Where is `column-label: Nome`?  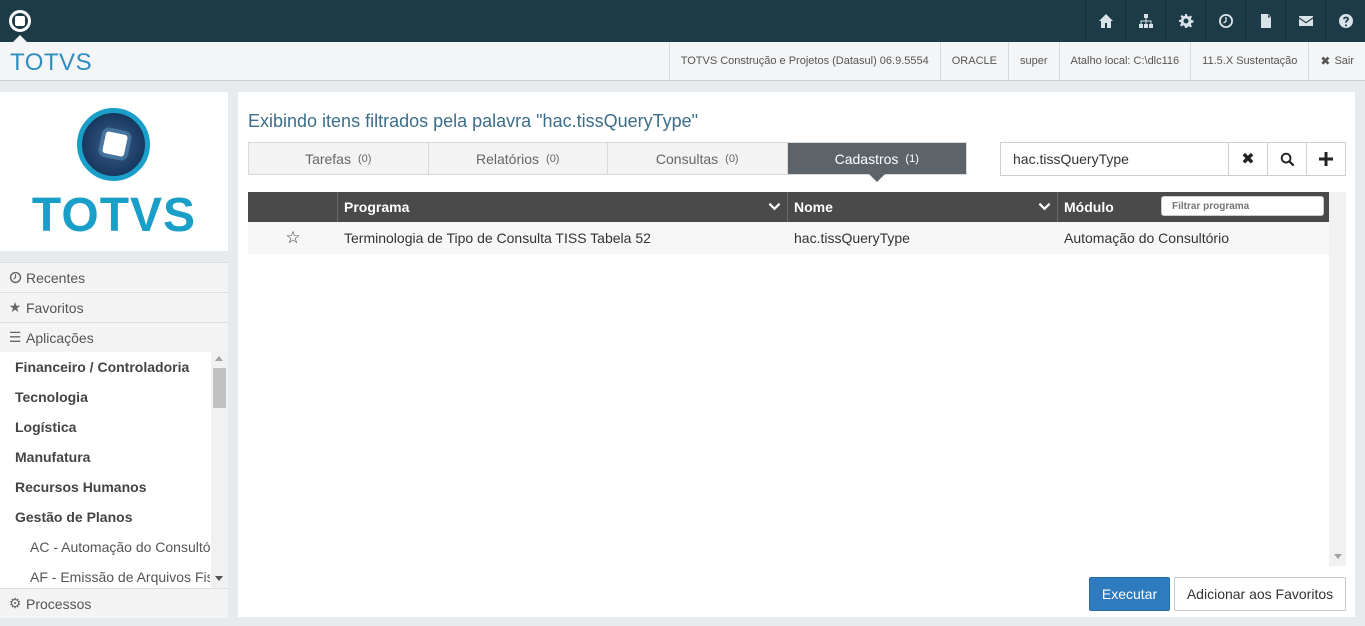 column-label: Nome is located at coordinates (813, 207).